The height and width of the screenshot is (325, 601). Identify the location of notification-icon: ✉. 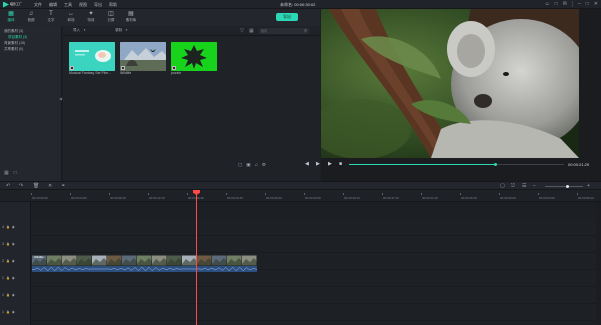
(565, 4).